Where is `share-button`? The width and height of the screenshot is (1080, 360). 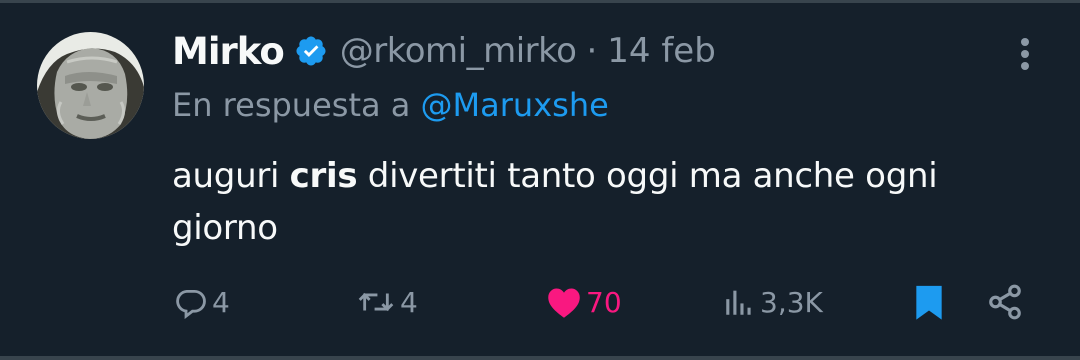 share-button is located at coordinates (1005, 302).